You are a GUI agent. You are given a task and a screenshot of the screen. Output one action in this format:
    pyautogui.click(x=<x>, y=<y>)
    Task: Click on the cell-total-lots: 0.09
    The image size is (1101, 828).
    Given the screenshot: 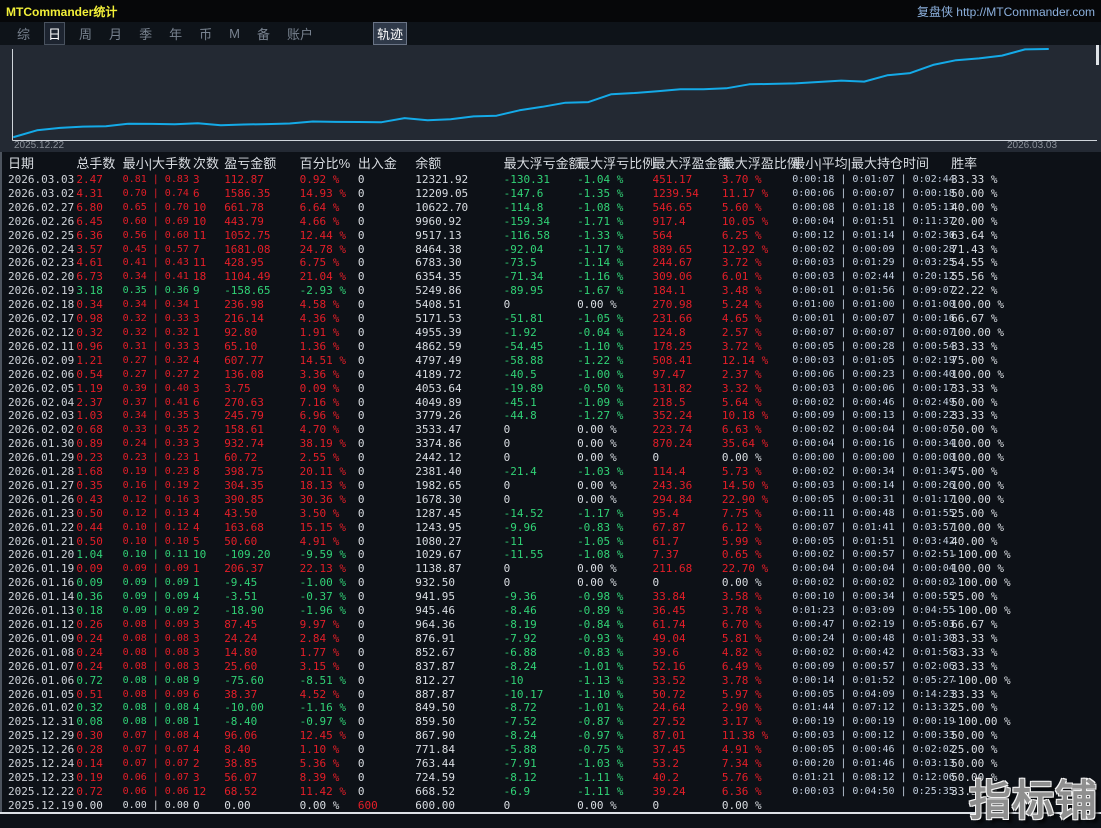 What is the action you would take?
    pyautogui.click(x=89, y=583)
    